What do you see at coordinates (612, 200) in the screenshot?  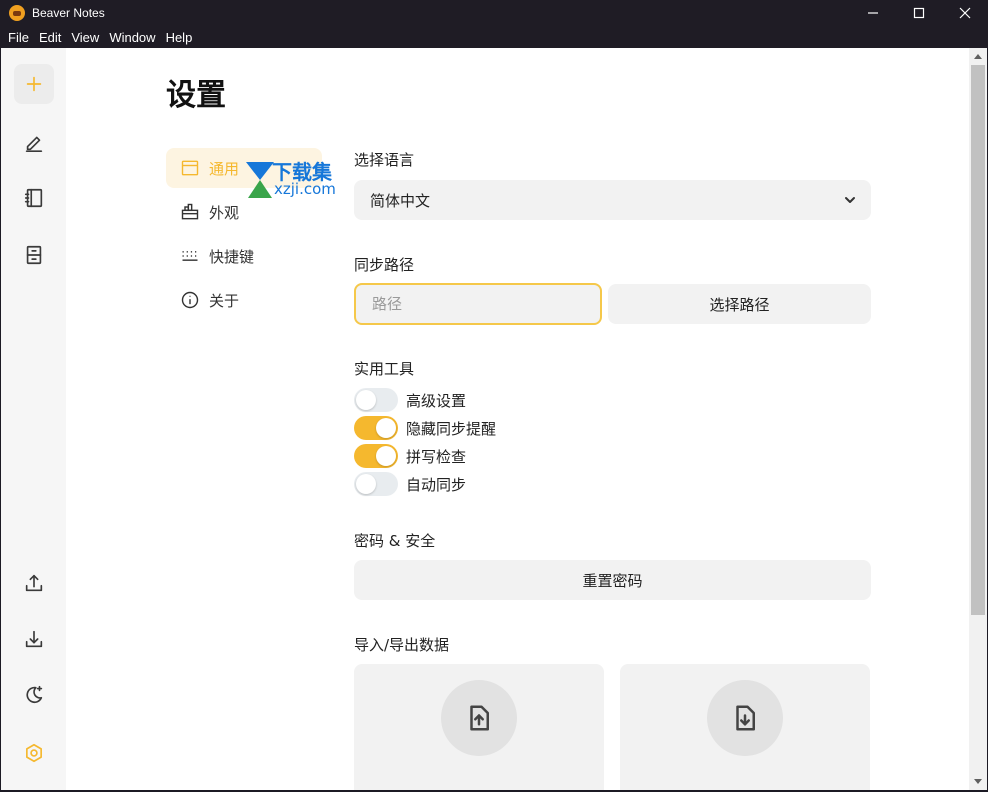 I see `language-select: 简体中文` at bounding box center [612, 200].